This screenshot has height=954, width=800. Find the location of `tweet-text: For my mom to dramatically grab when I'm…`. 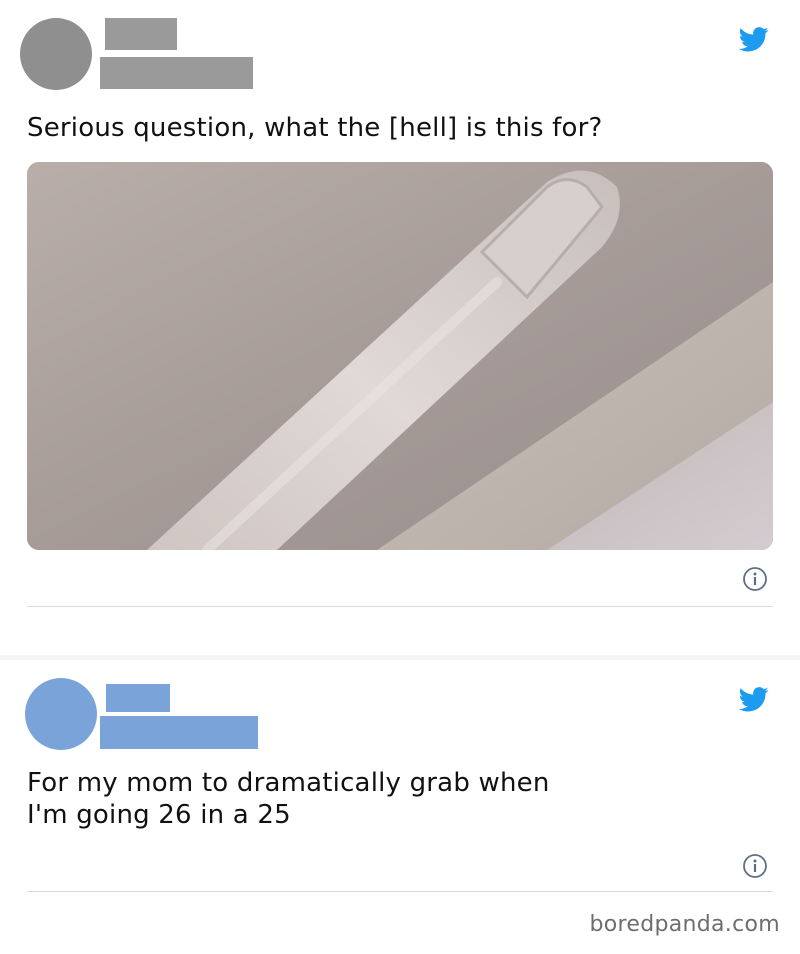

tweet-text: For my mom to dramatically grab when I'm… is located at coordinates (288, 799).